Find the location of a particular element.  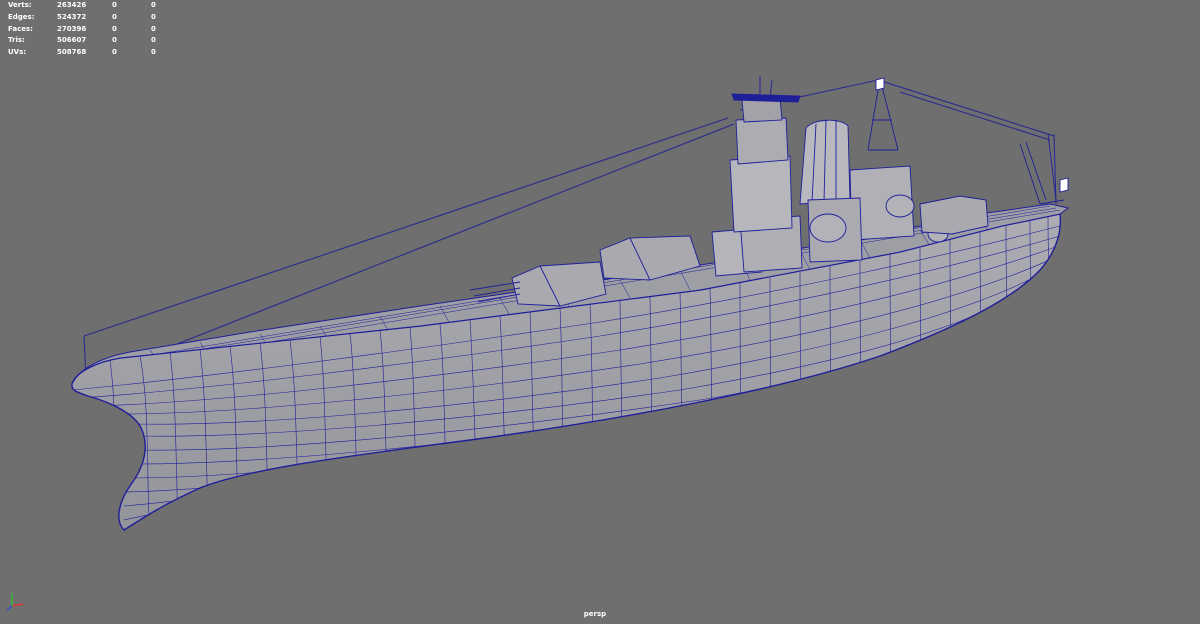

hud-row-tris: Tris: 506607 0 0 is located at coordinates (82, 40).